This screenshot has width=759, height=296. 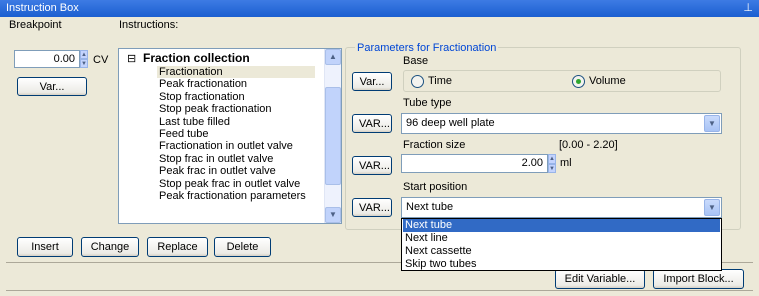 I want to click on scroll-up-icon: ▲, so click(x=333, y=57).